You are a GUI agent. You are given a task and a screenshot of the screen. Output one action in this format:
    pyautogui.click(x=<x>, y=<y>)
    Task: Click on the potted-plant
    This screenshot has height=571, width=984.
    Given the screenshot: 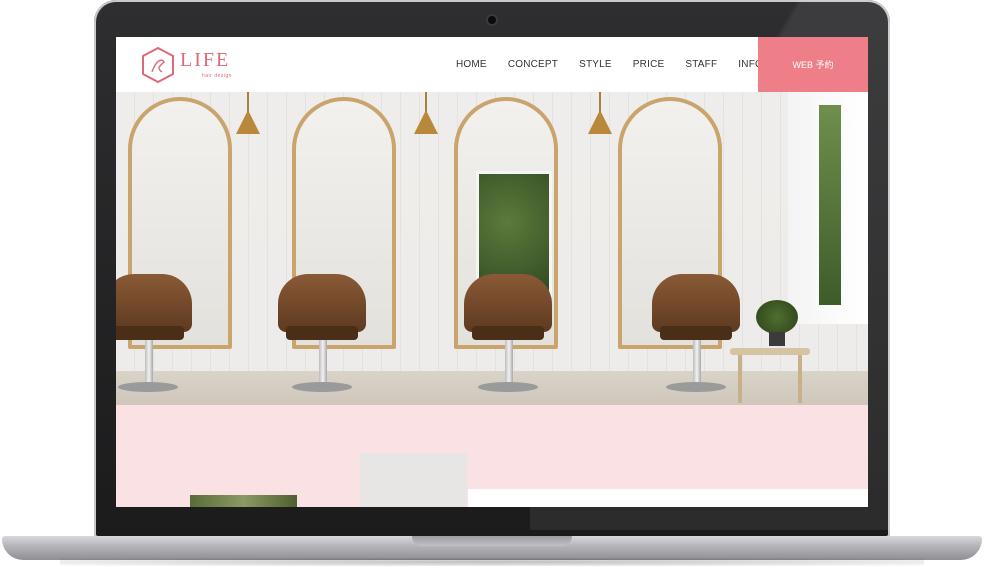 What is the action you would take?
    pyautogui.click(x=777, y=324)
    